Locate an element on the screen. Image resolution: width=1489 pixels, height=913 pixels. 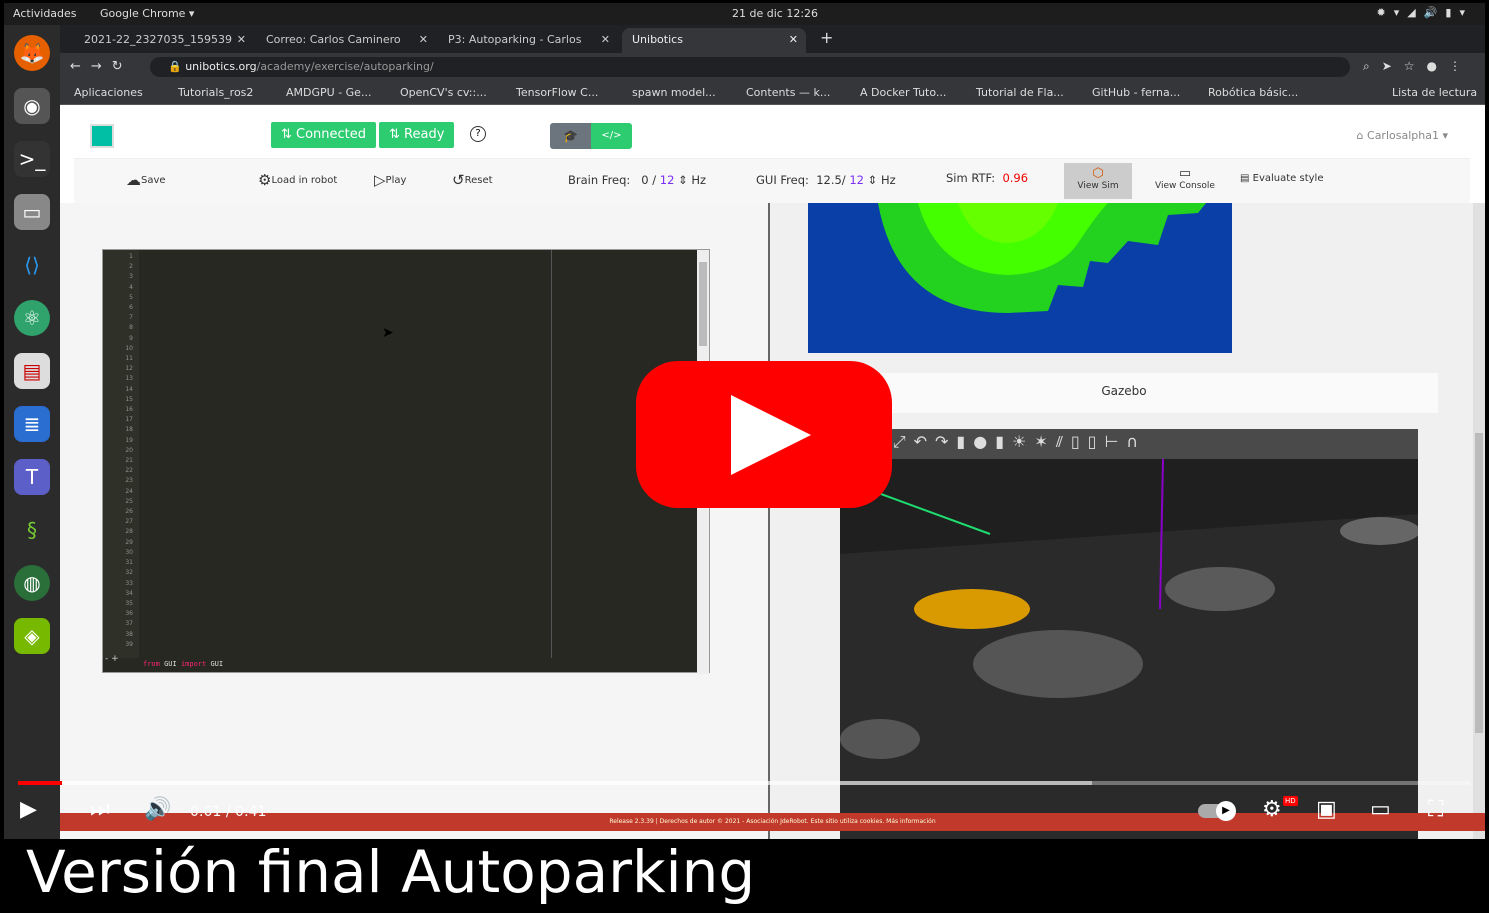
connected-button: ⇅ Connected is located at coordinates (324, 135).